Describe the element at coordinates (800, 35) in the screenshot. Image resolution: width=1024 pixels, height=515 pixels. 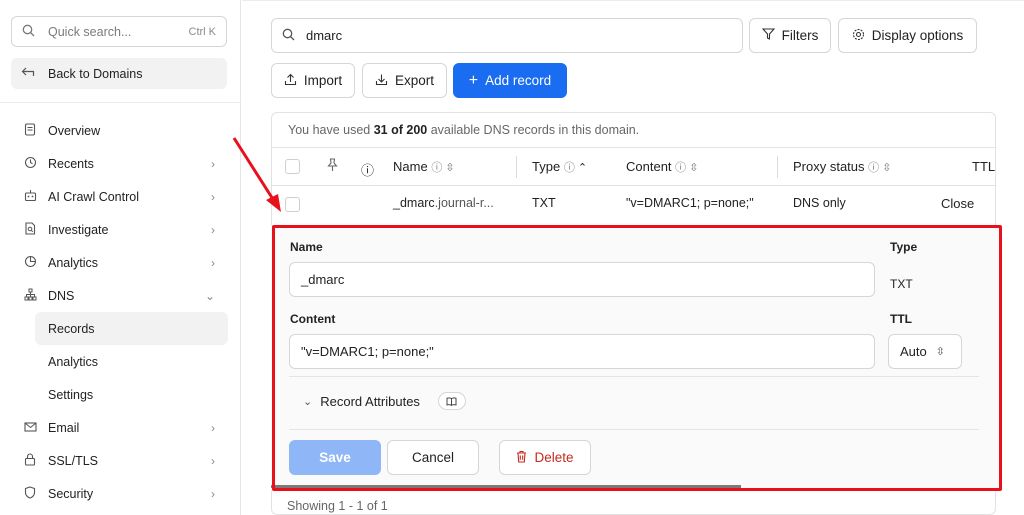
I see `filters-label: Filters` at that location.